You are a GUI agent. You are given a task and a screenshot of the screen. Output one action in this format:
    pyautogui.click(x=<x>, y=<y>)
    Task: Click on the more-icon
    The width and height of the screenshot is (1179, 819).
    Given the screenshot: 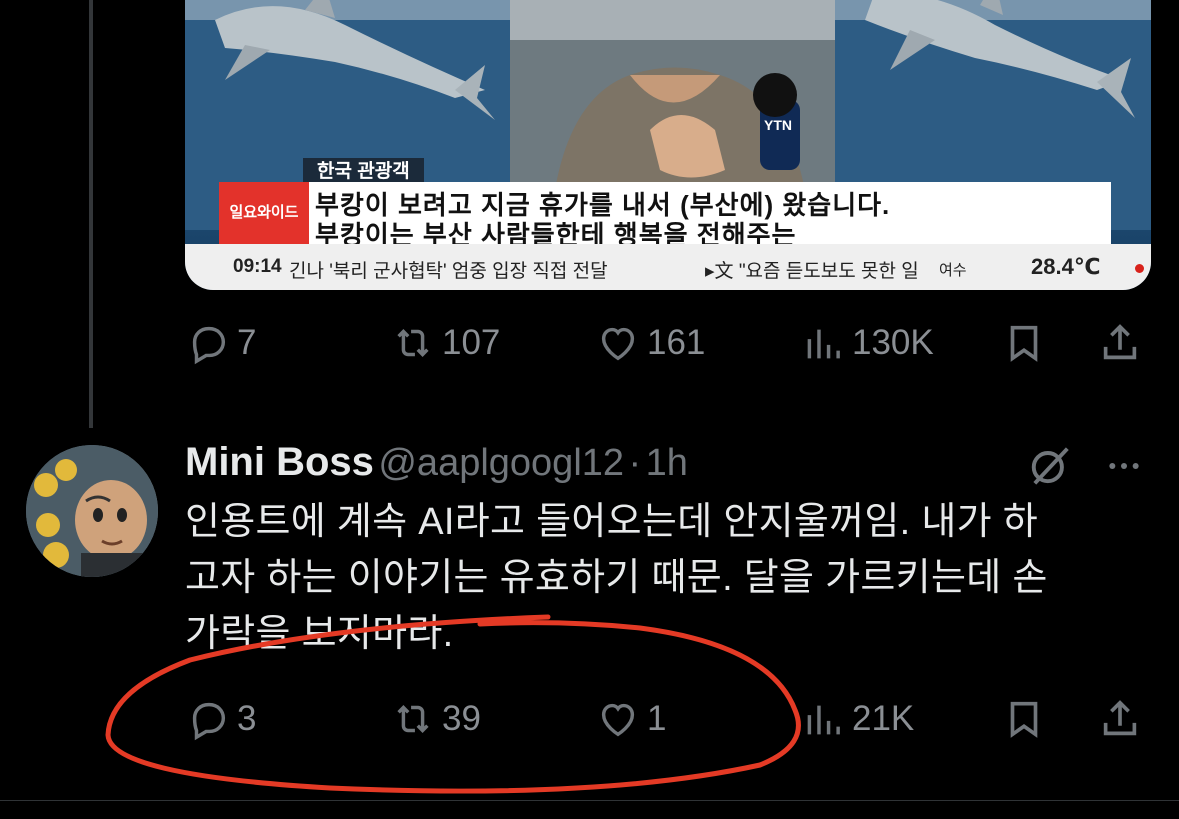 What is the action you would take?
    pyautogui.click(x=1124, y=466)
    